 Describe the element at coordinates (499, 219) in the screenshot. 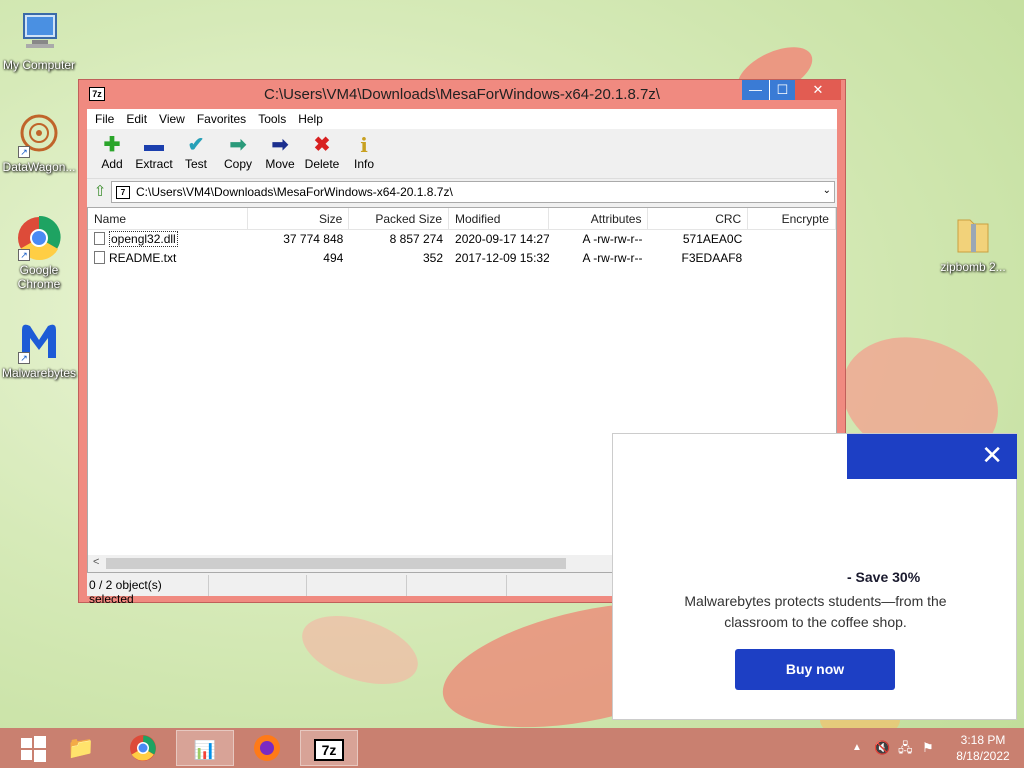

I see `column-modified: Modified` at that location.